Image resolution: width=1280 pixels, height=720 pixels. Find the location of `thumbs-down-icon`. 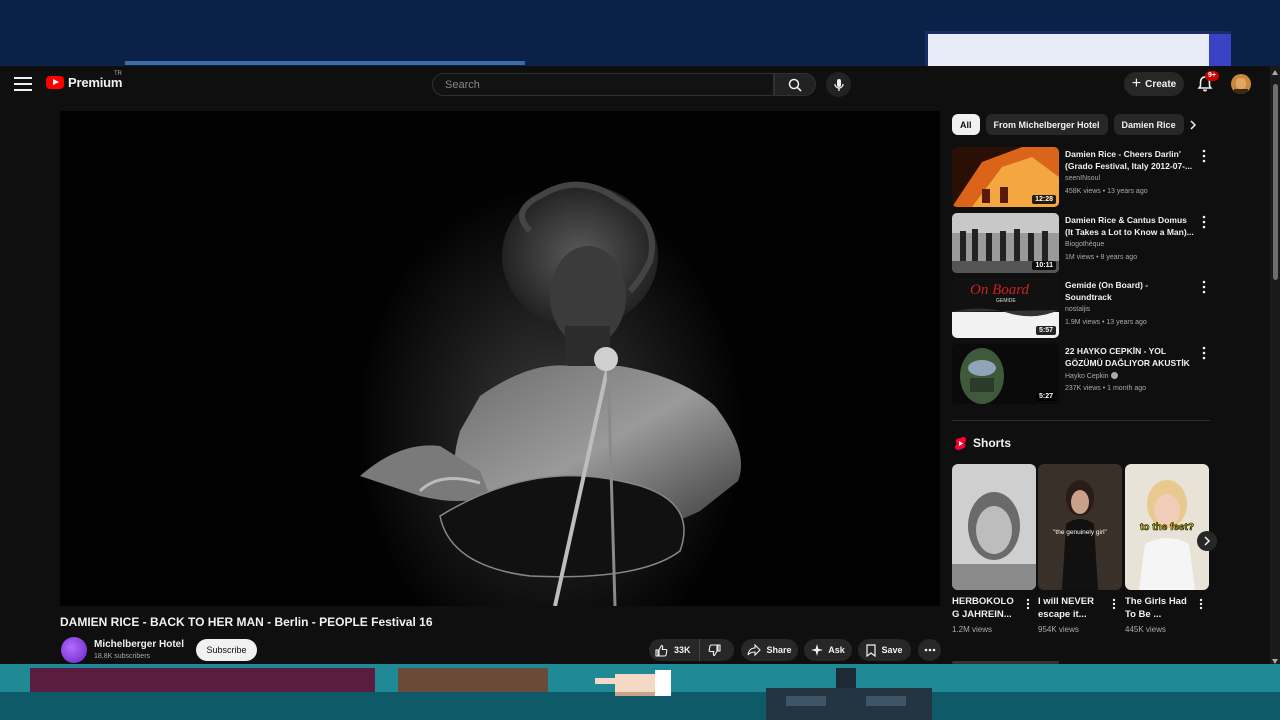

thumbs-down-icon is located at coordinates (714, 649).